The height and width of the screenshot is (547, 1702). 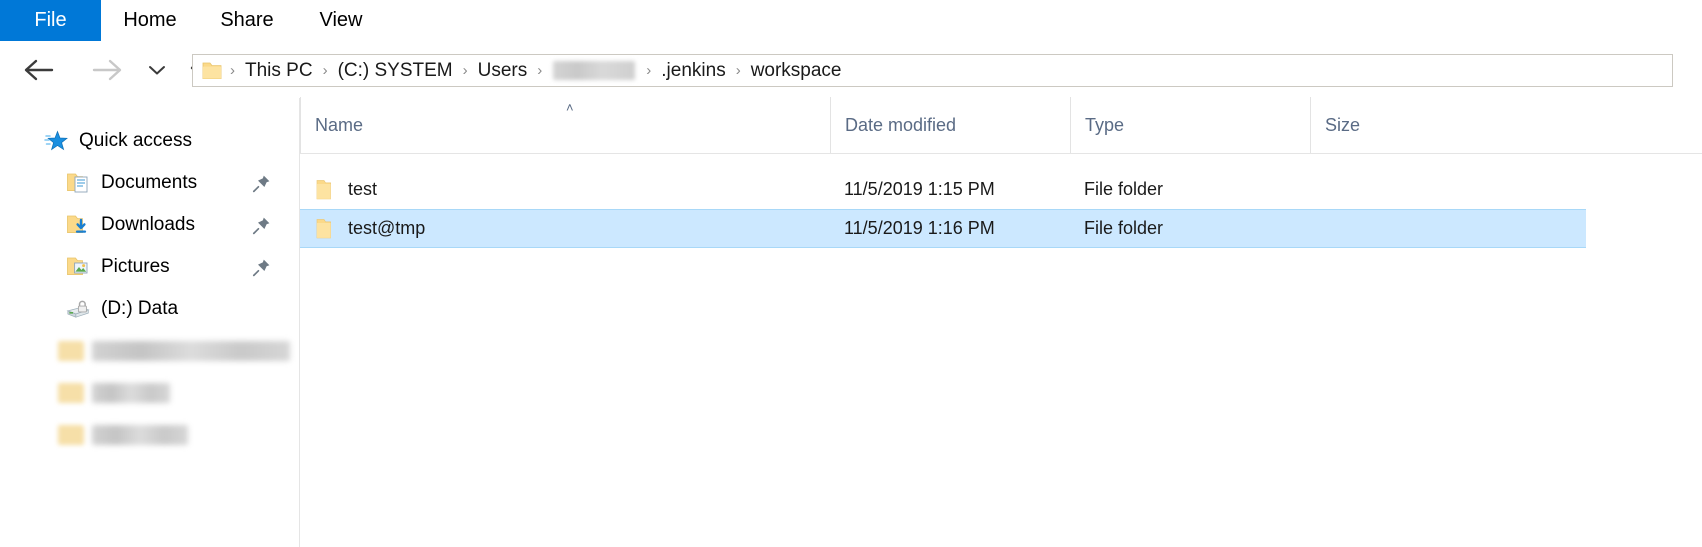 I want to click on sidebar-item-label: Pictures, so click(x=135, y=266).